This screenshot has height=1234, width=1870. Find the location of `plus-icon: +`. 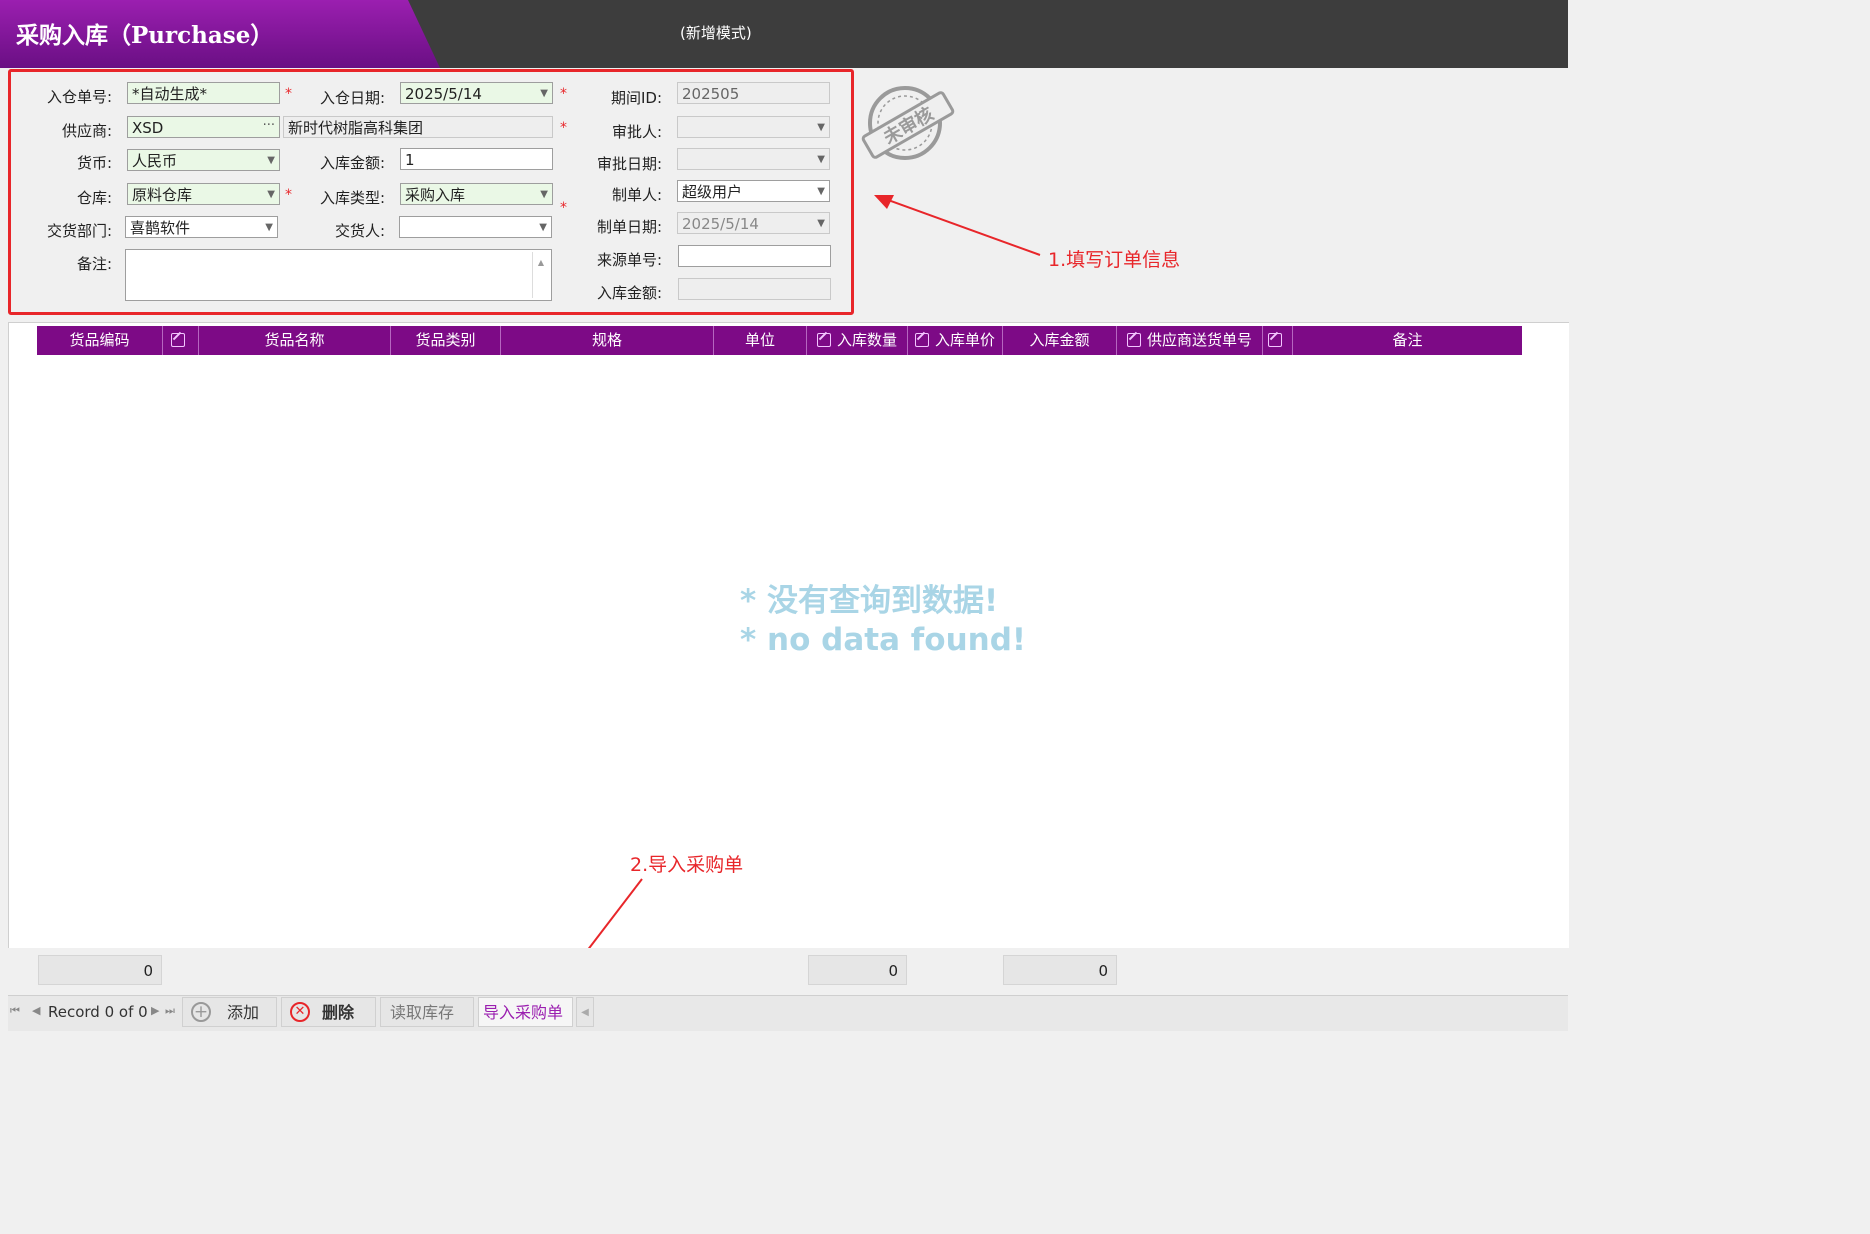

plus-icon: + is located at coordinates (201, 1012).